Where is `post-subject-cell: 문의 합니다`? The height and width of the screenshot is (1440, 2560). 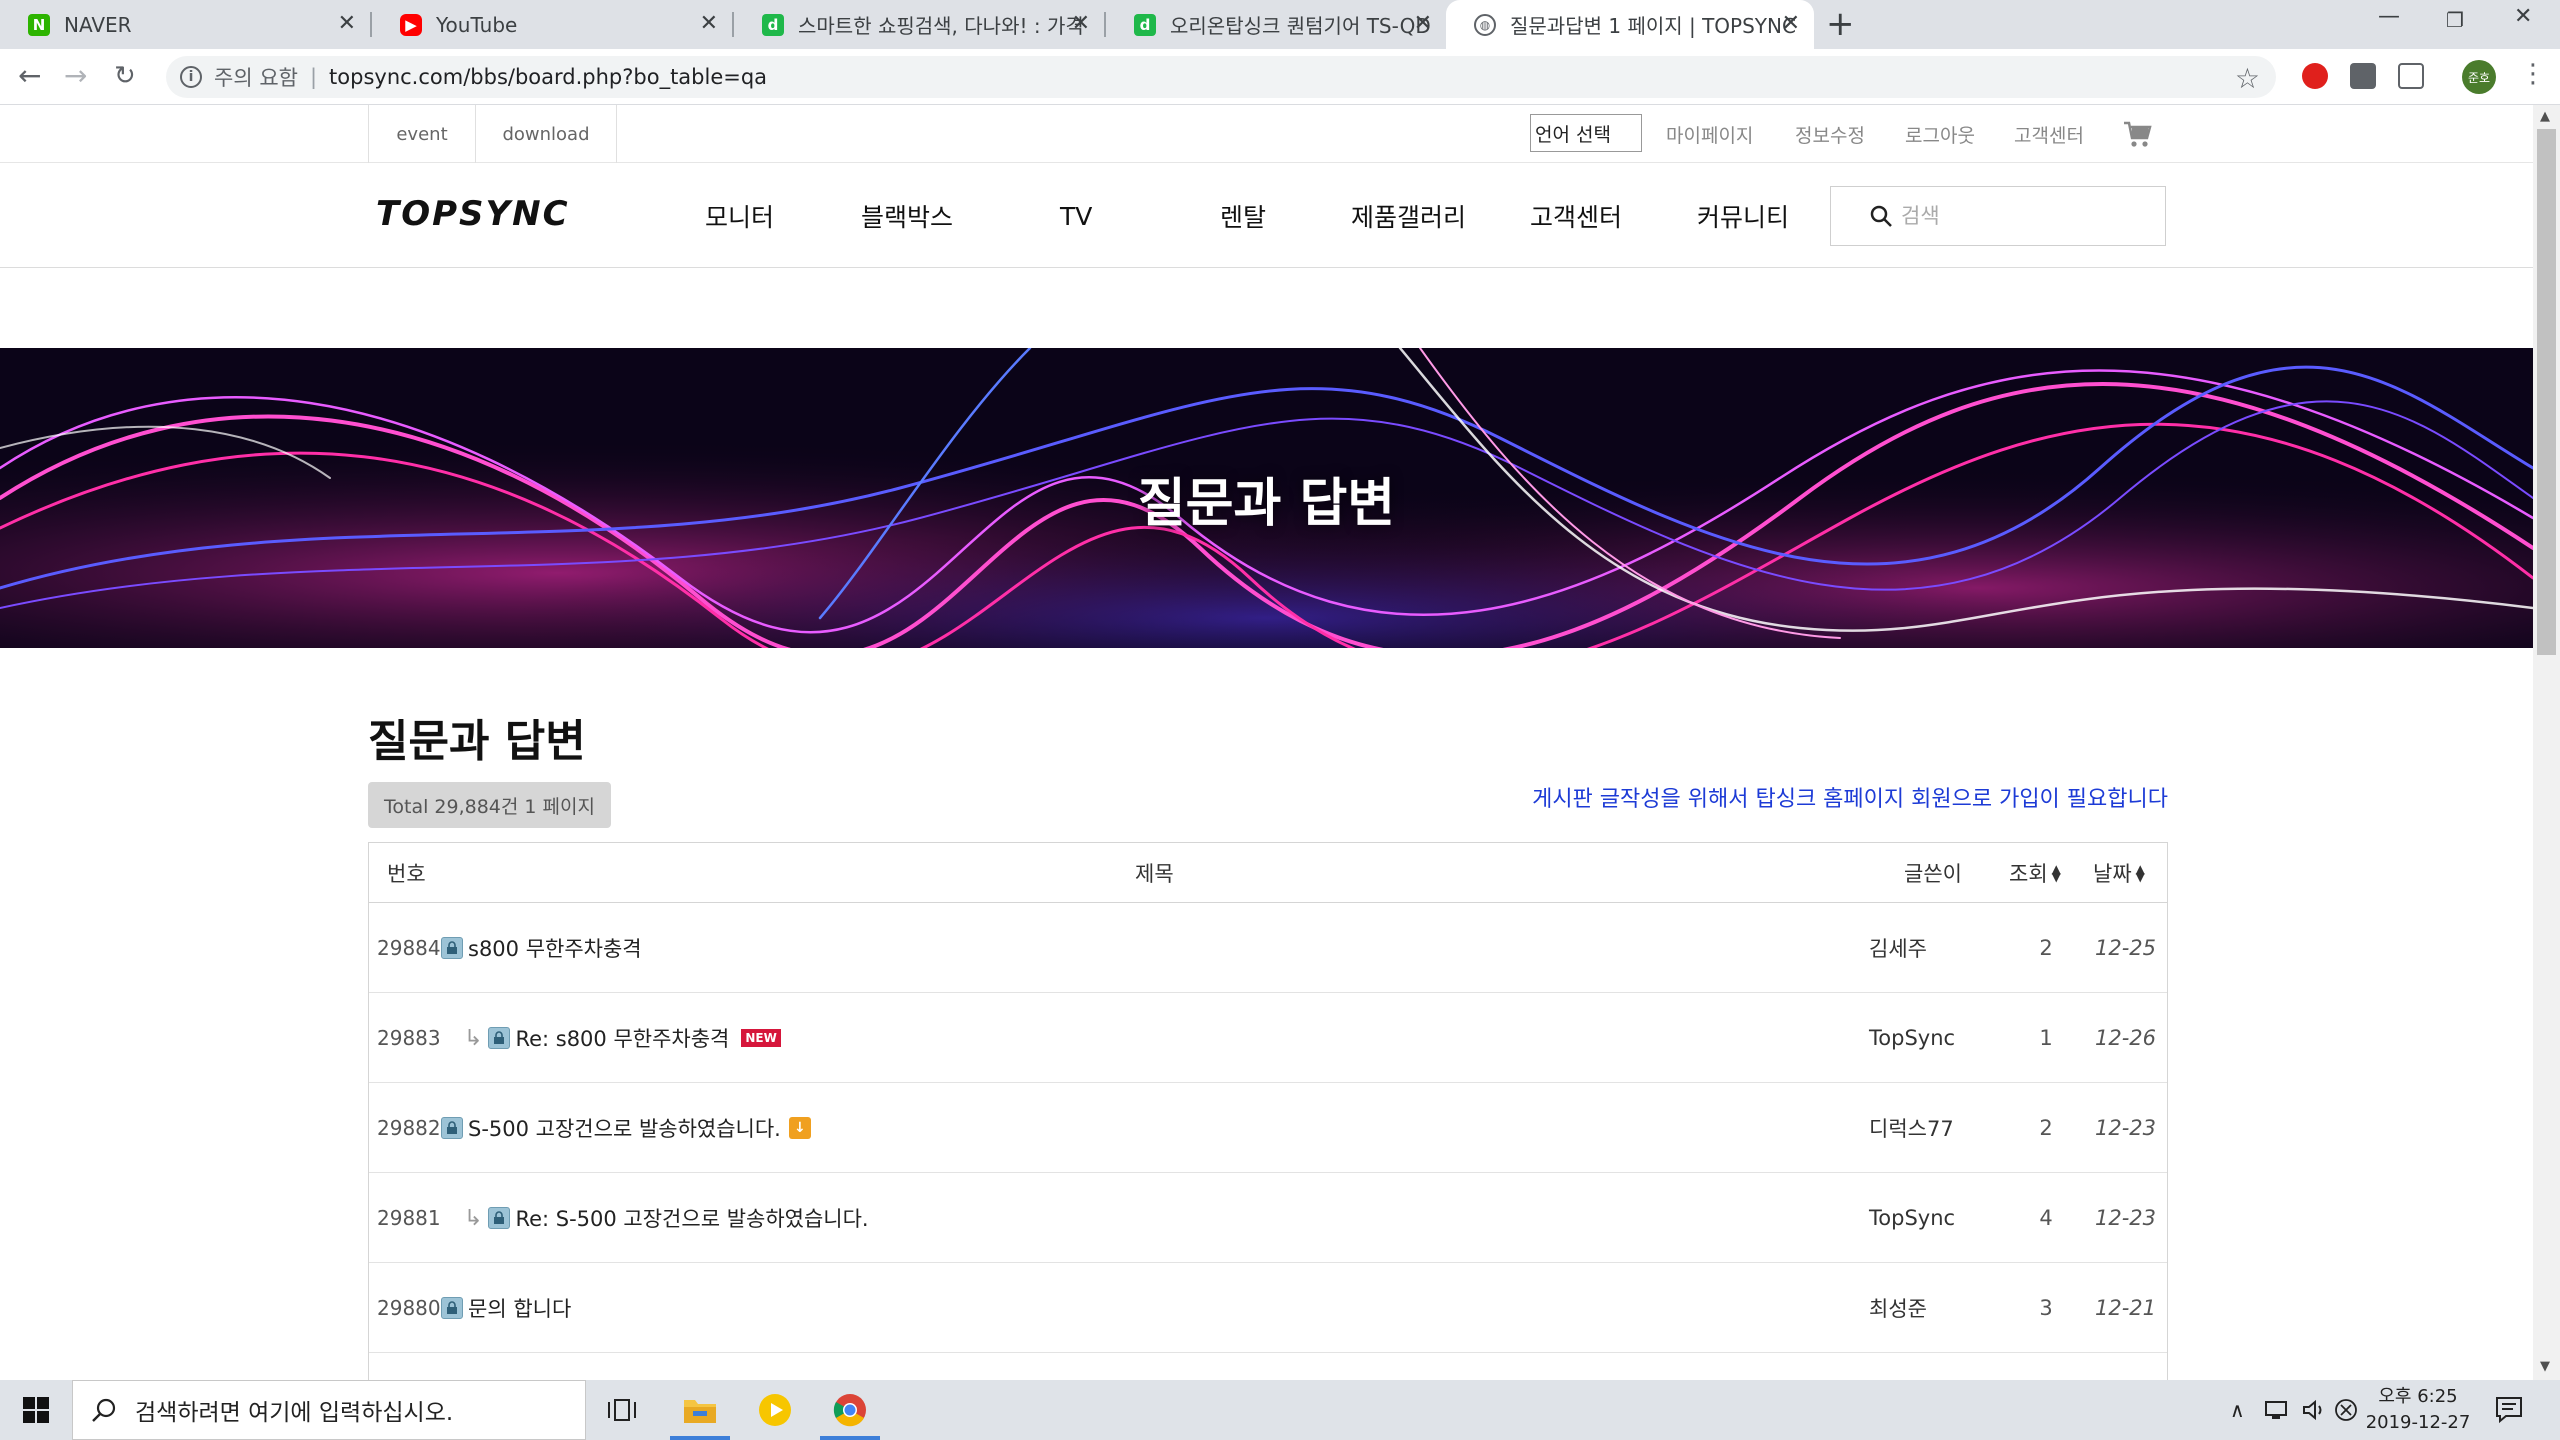 post-subject-cell: 문의 합니다 is located at coordinates (506, 1308).